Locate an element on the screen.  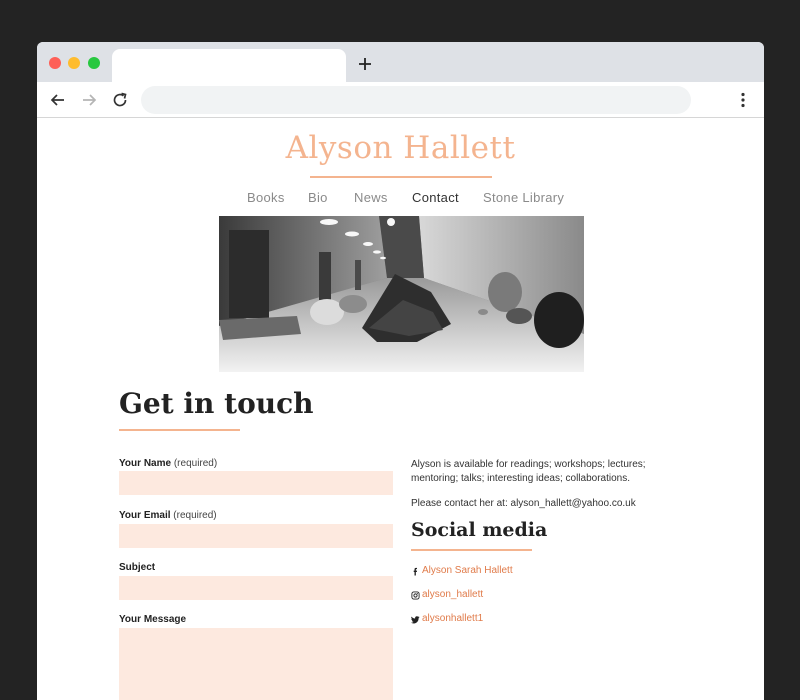
maximize-window-button is located at coordinates (94, 63).